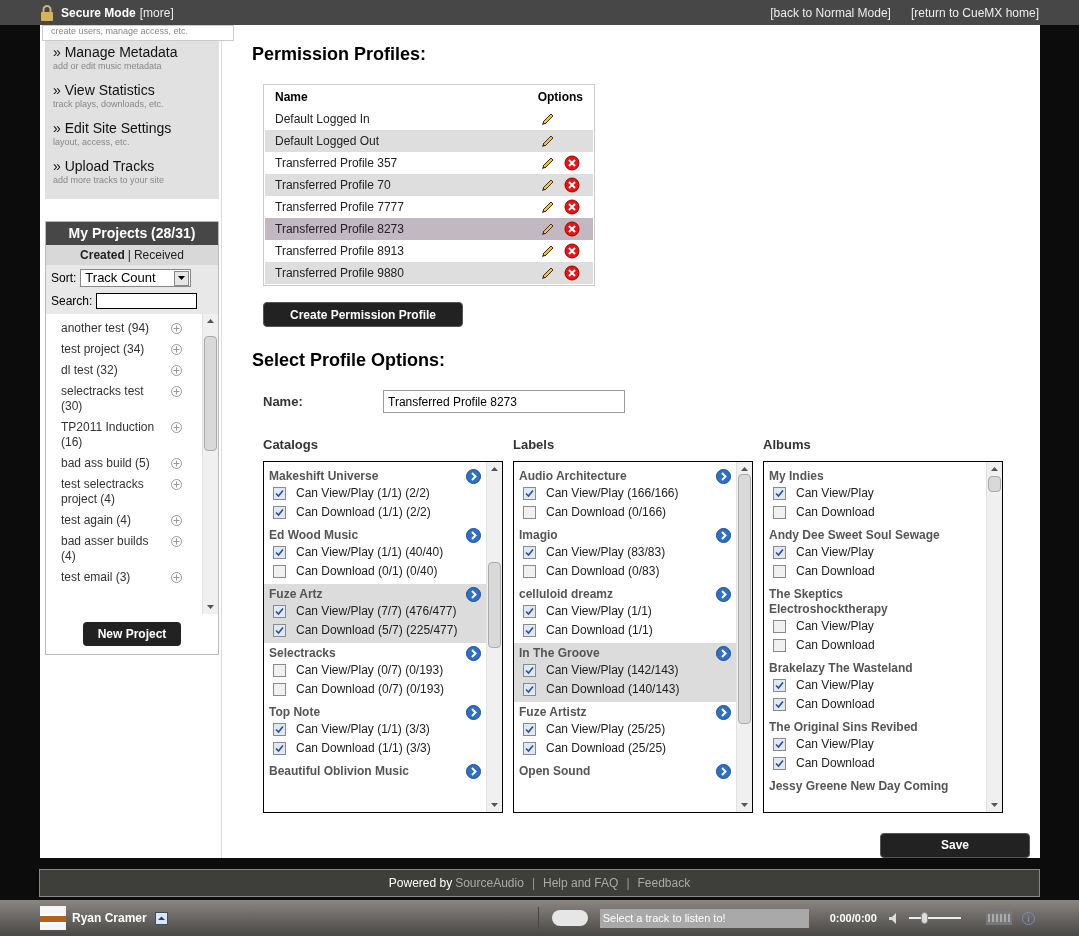  I want to click on profile-row: Default Logged Out, so click(429, 141).